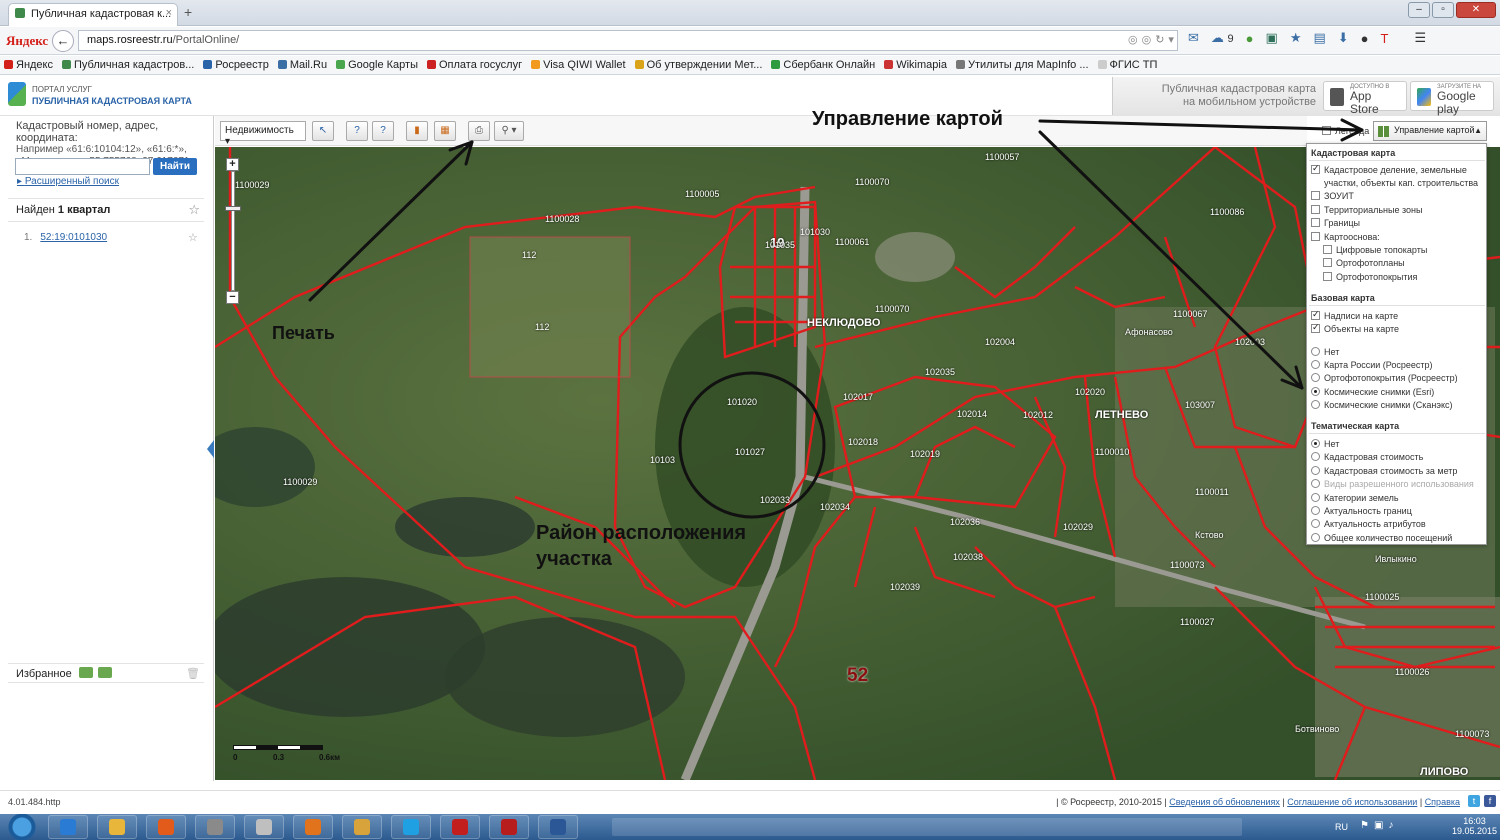 Image resolution: width=1500 pixels, height=840 pixels. Describe the element at coordinates (1381, 538) in the screenshot. I see `radio-thematic-visits: Общее количество посещений` at that location.